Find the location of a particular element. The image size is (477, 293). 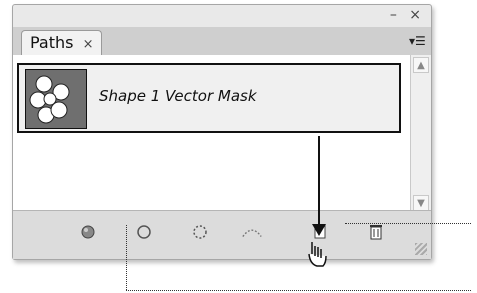

pointer-arrow is located at coordinates (319, 183).